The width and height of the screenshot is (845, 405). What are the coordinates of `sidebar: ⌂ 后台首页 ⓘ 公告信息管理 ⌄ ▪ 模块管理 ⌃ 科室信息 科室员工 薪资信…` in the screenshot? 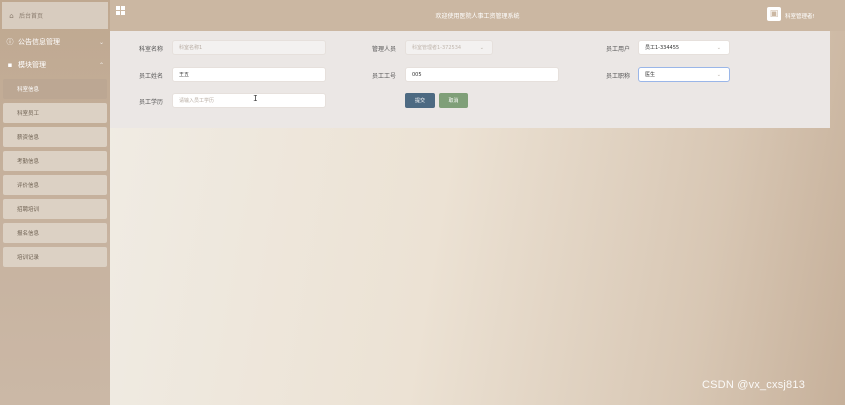 It's located at (55, 202).